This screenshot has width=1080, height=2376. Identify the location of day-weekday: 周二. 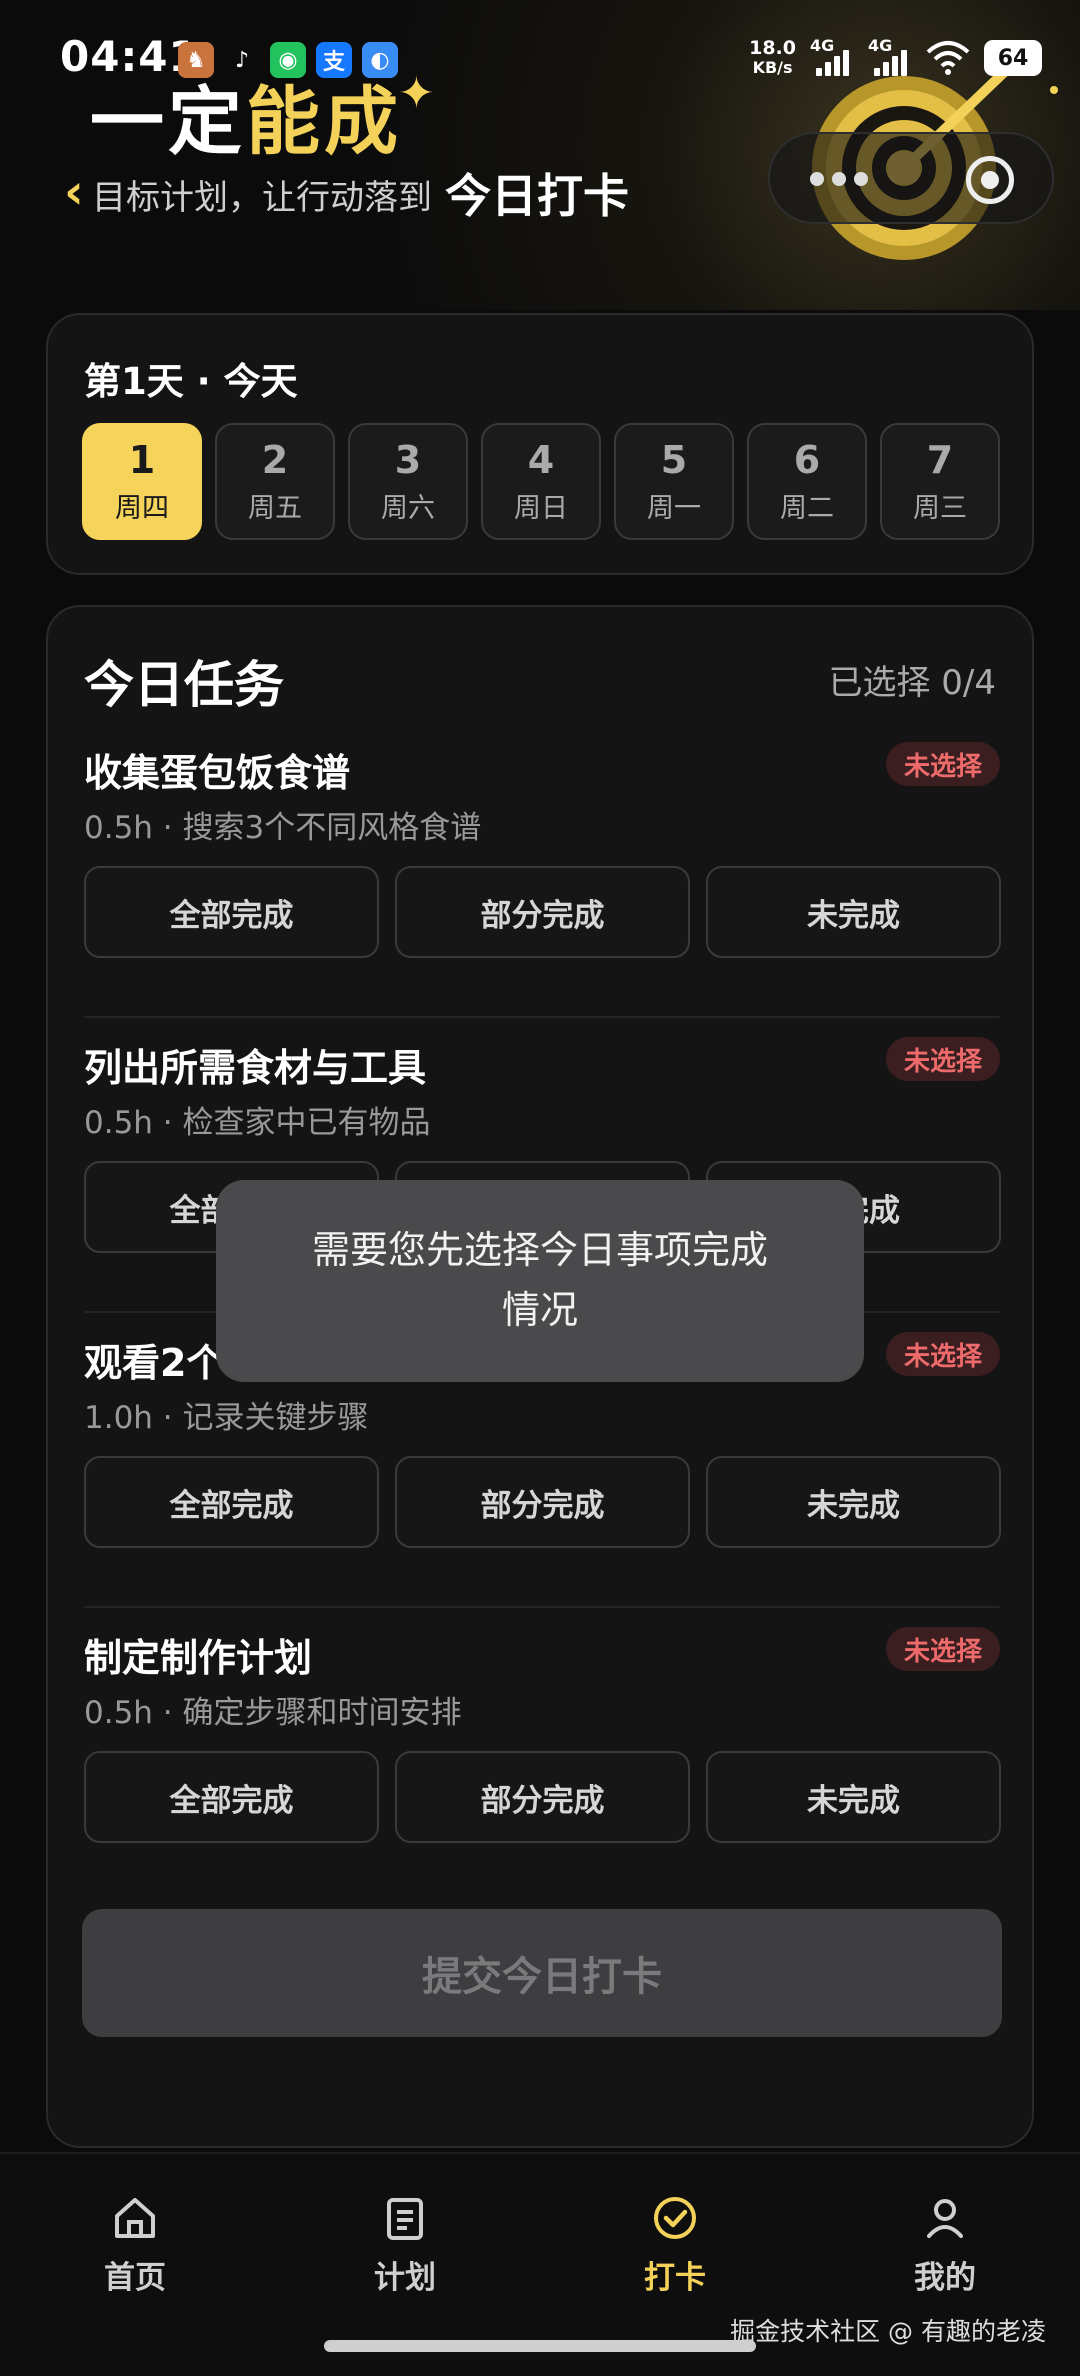
(807, 508).